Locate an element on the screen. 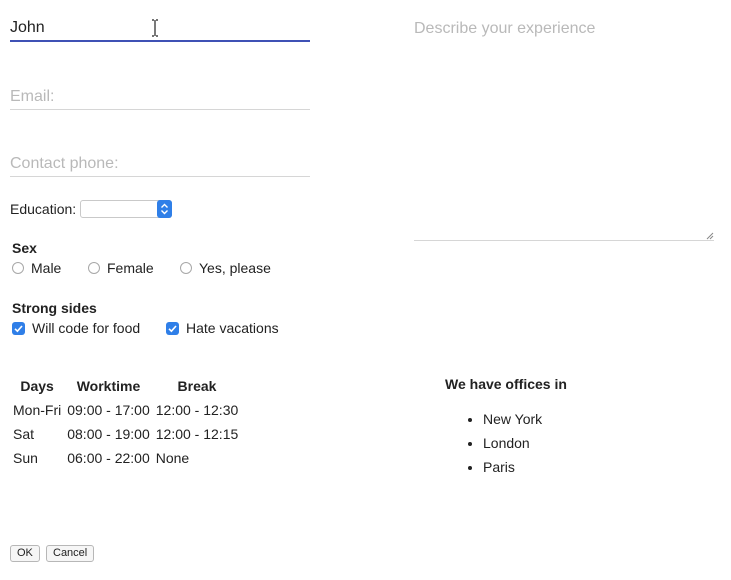  table-row: Sat 08:00 - 19:00 12:00 - 12:15 is located at coordinates (125, 434).